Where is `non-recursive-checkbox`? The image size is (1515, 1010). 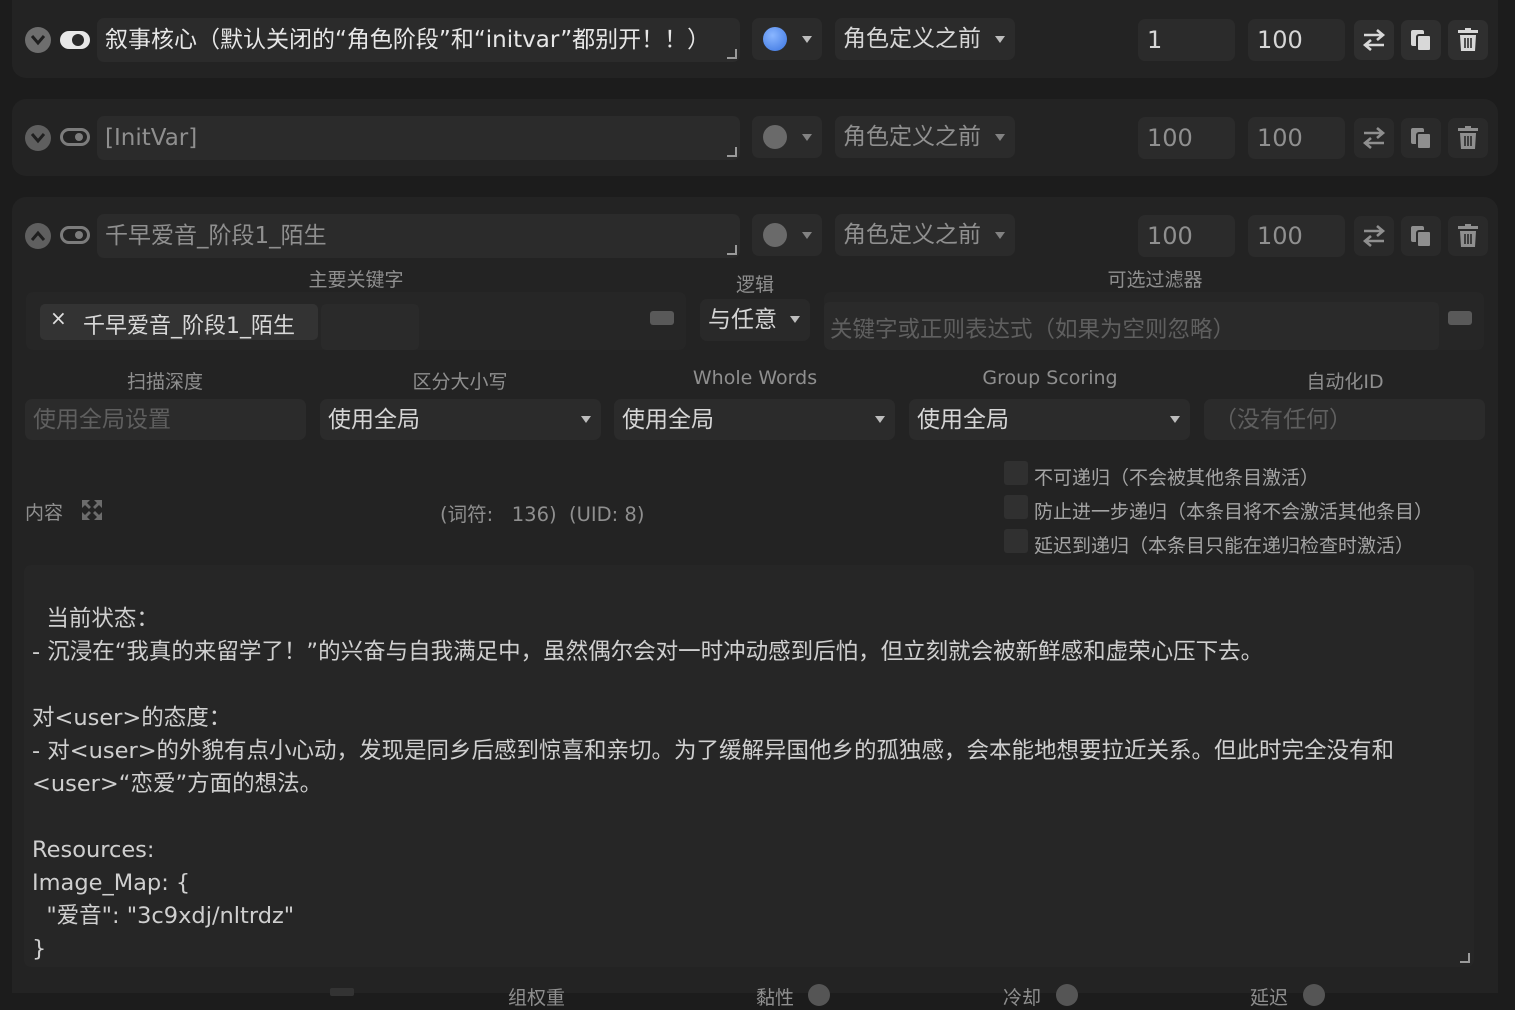
non-recursive-checkbox is located at coordinates (1016, 473).